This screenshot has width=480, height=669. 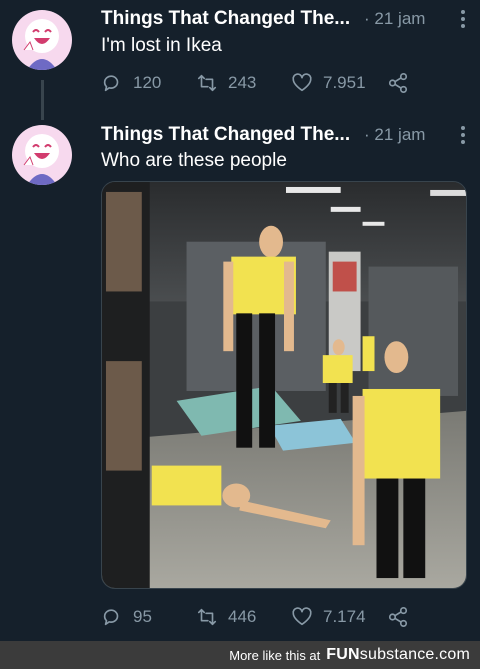 I want to click on watermark-bar: More like this at FUNsubstance.com, so click(x=240, y=655).